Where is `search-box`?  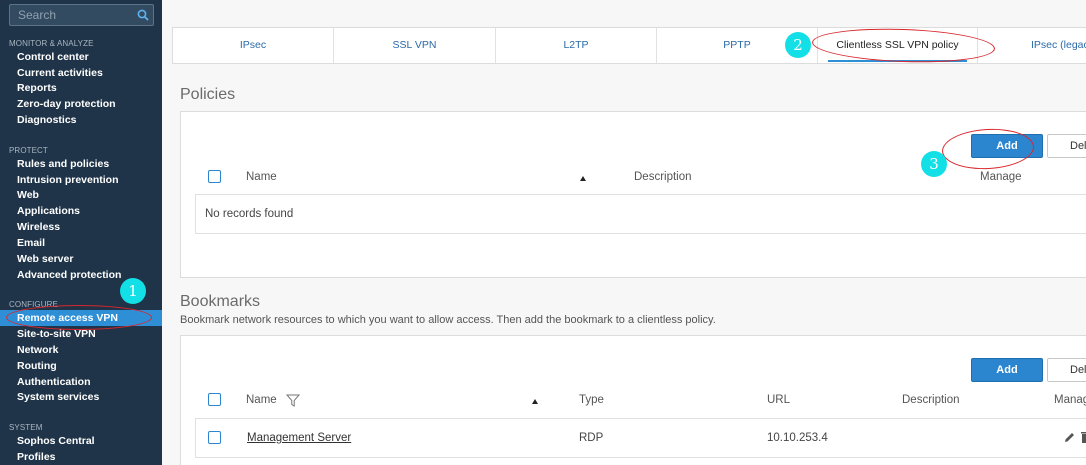 search-box is located at coordinates (81, 15).